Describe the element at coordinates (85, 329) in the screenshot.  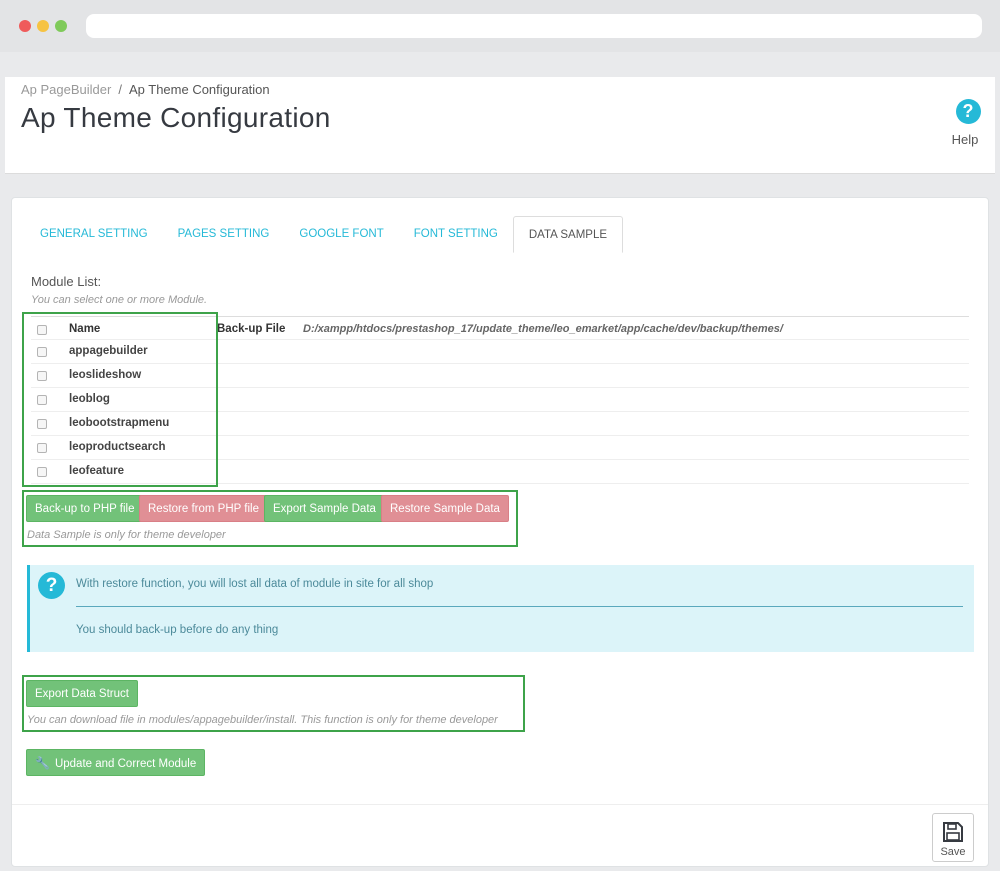
I see `name-column-header: Name` at that location.